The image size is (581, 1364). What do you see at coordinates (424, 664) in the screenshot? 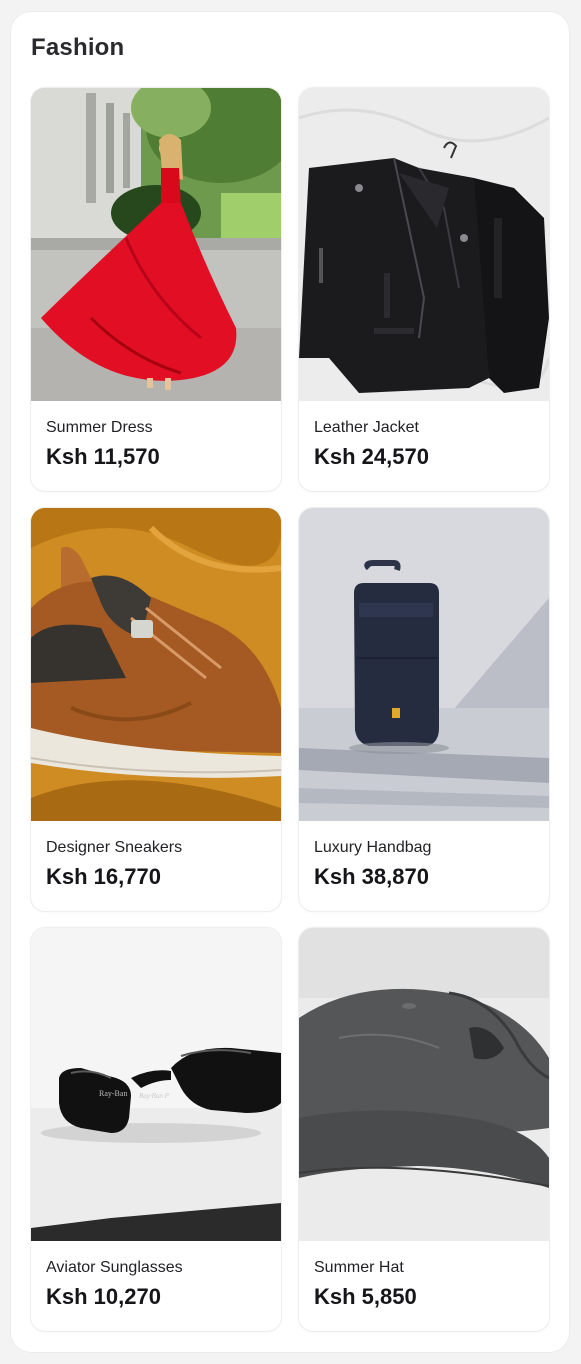
I see `backpack-image` at bounding box center [424, 664].